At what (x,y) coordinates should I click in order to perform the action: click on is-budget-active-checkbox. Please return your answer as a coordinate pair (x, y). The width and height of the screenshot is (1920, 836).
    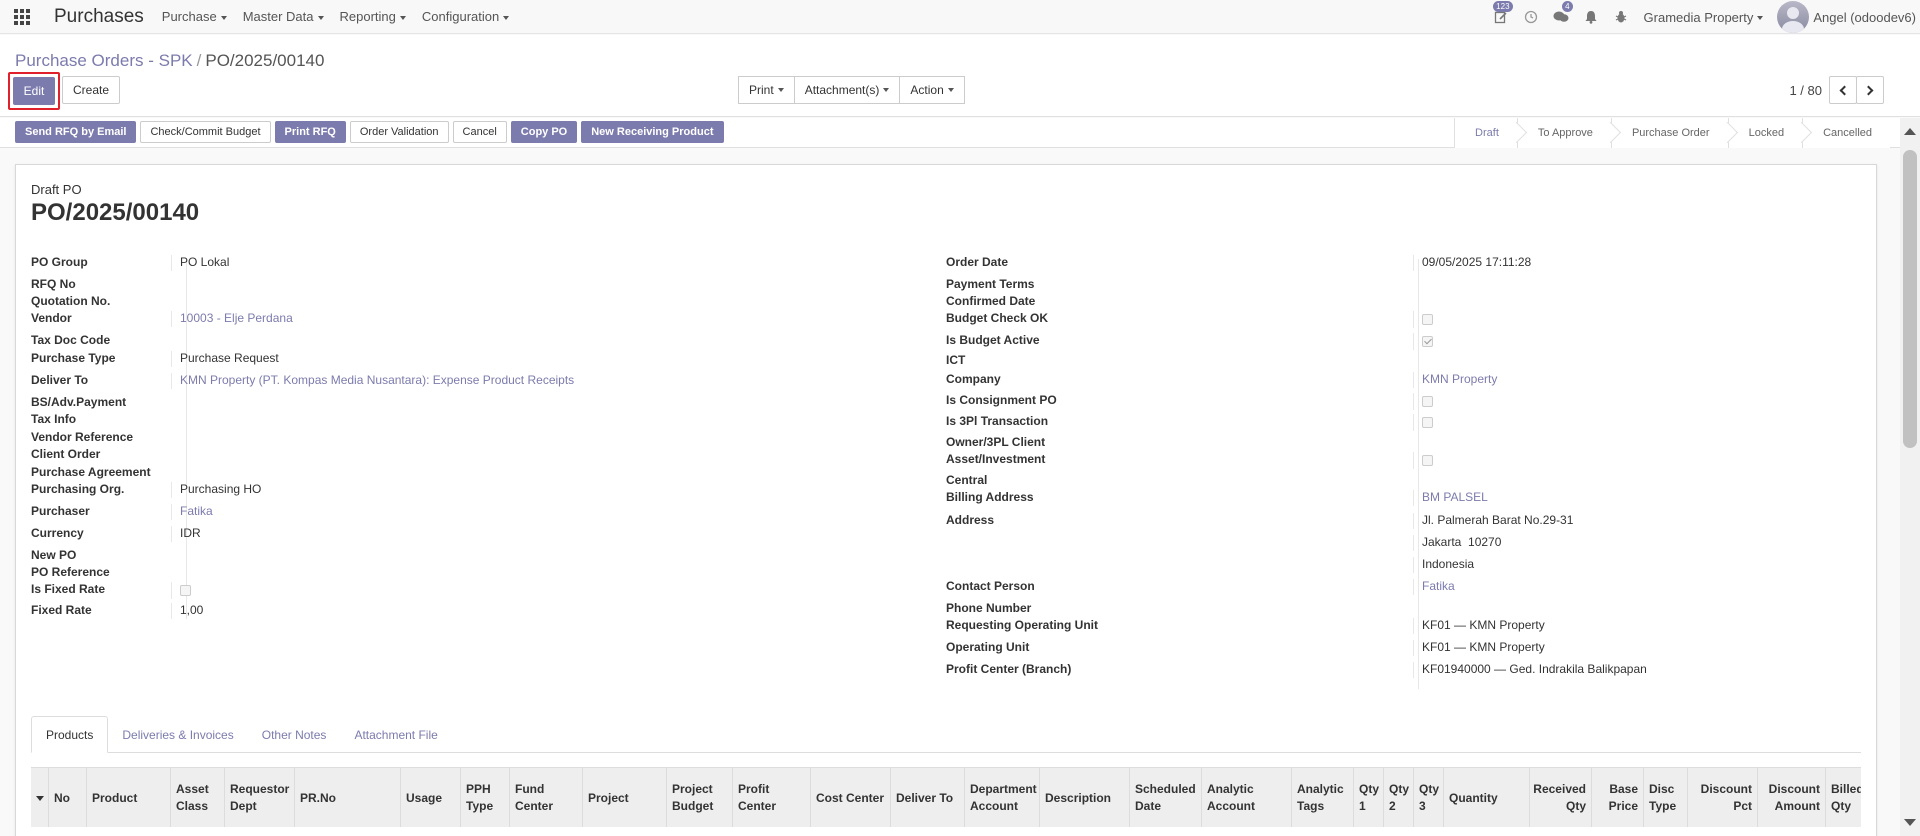
    Looking at the image, I should click on (1427, 341).